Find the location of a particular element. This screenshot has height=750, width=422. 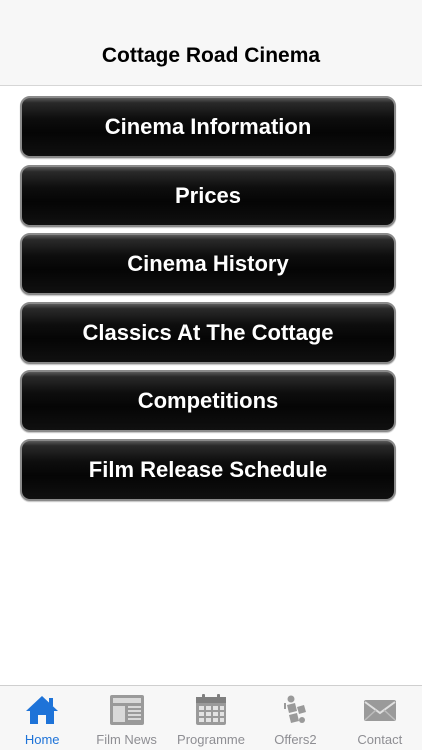

newspaper-icon is located at coordinates (126, 710).